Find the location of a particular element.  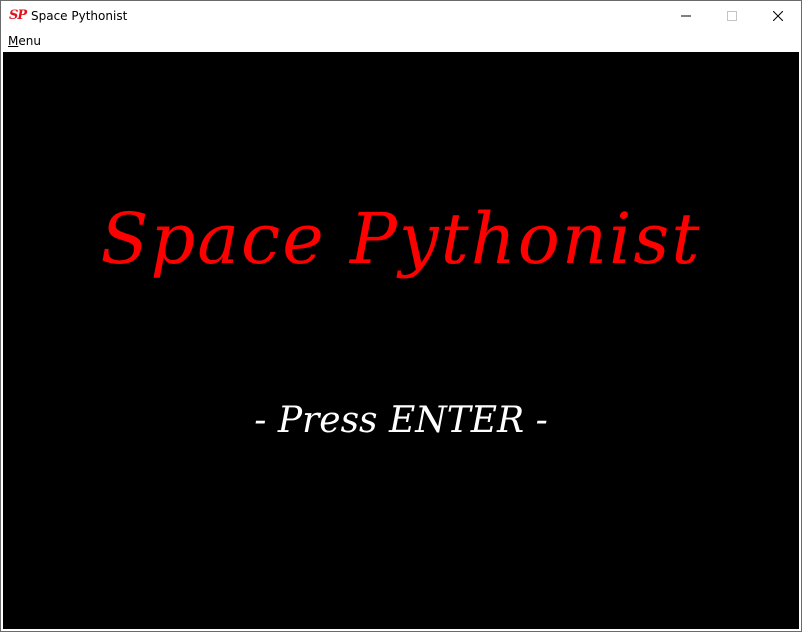

menu-label-rest: enu is located at coordinates (29, 41).